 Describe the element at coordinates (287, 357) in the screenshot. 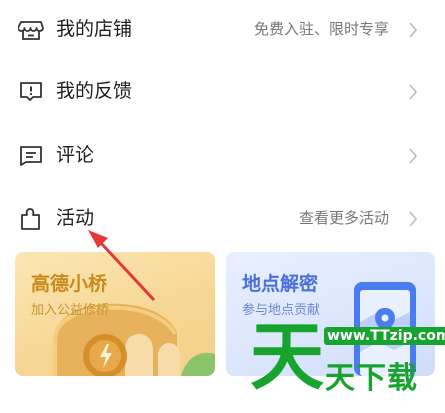

I see `watermark-logo-glyph: 天` at that location.